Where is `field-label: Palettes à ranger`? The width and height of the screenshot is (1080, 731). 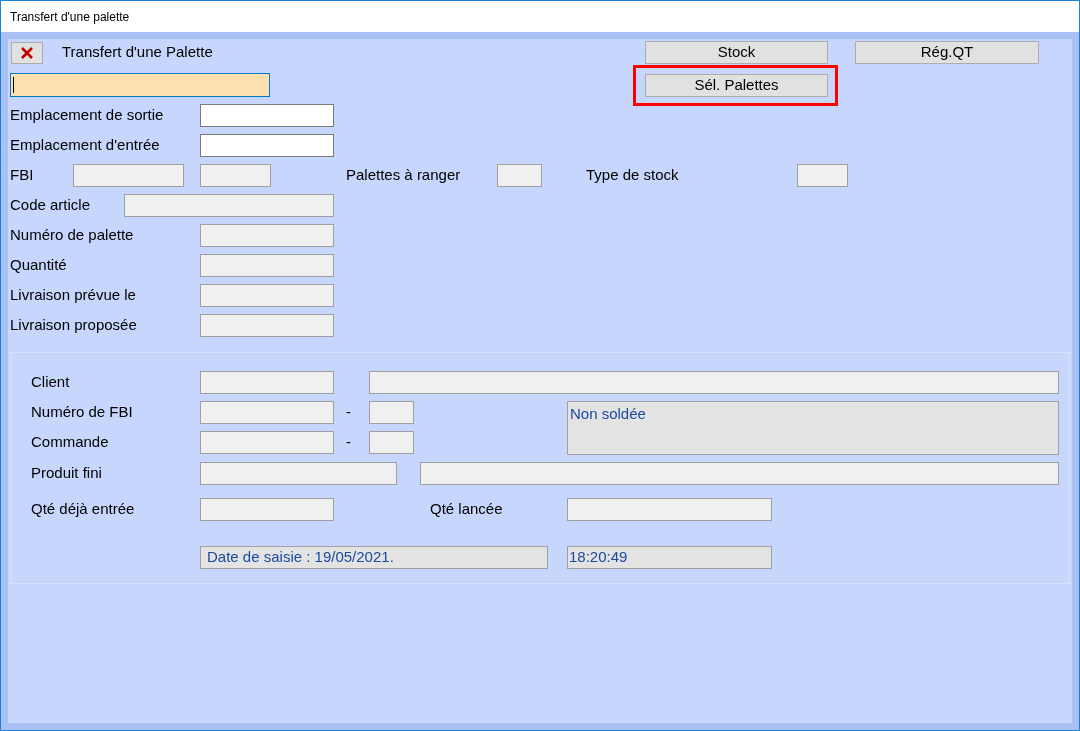
field-label: Palettes à ranger is located at coordinates (404, 174).